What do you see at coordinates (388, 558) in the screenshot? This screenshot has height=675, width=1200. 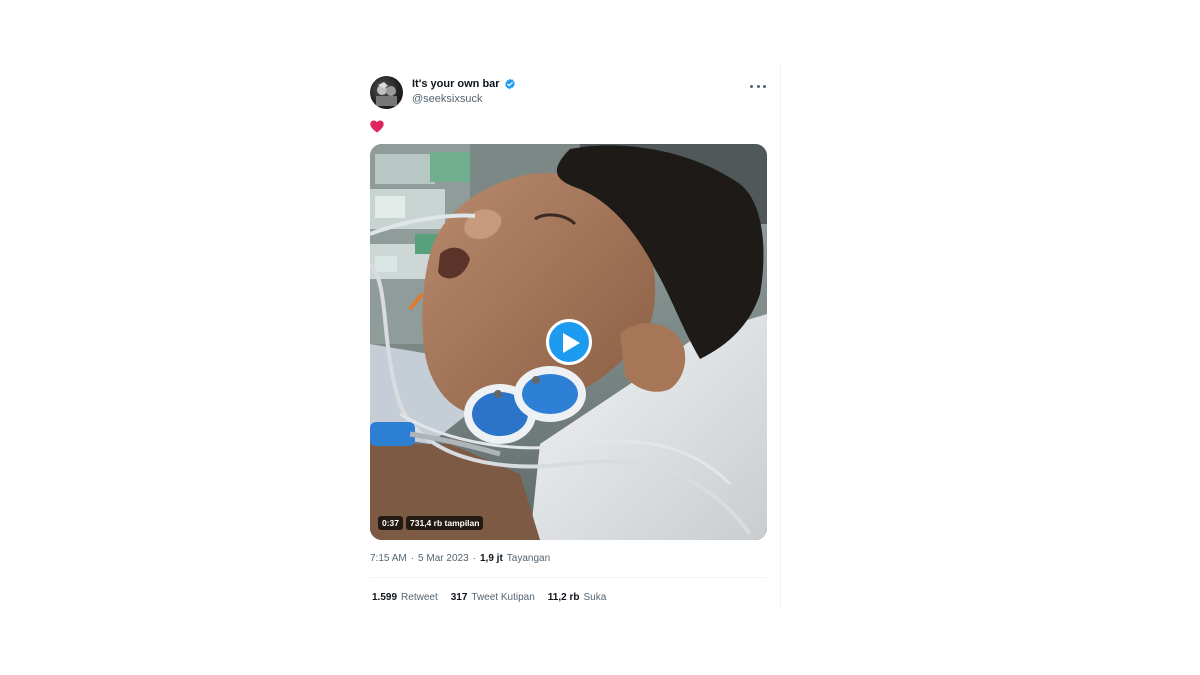 I see `tweet-time: 7:15 AM` at bounding box center [388, 558].